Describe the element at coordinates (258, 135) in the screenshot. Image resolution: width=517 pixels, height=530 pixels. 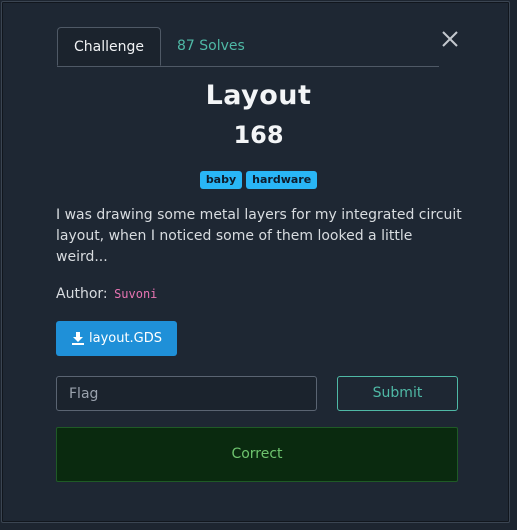
I see `challenge-points: 168` at that location.